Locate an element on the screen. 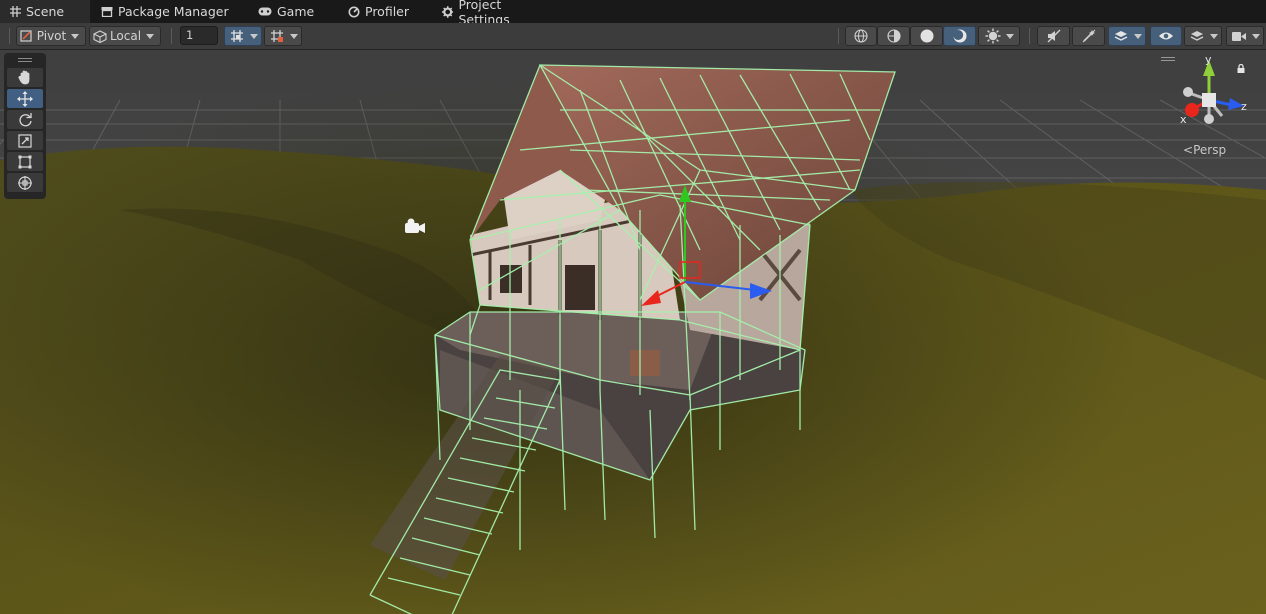 The height and width of the screenshot is (614, 1266). overlay-menu-handle is located at coordinates (1168, 57).